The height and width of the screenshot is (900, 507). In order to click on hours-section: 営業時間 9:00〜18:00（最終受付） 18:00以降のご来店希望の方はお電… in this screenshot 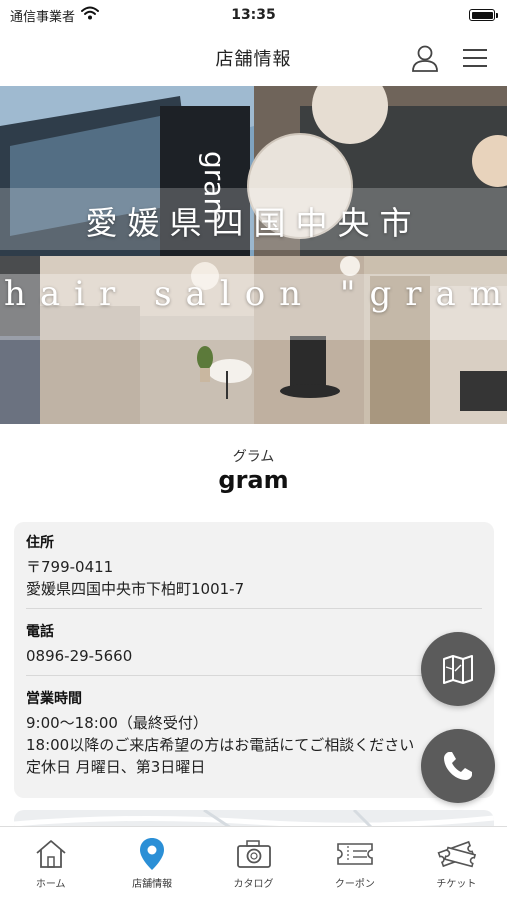, I will do `click(254, 737)`.